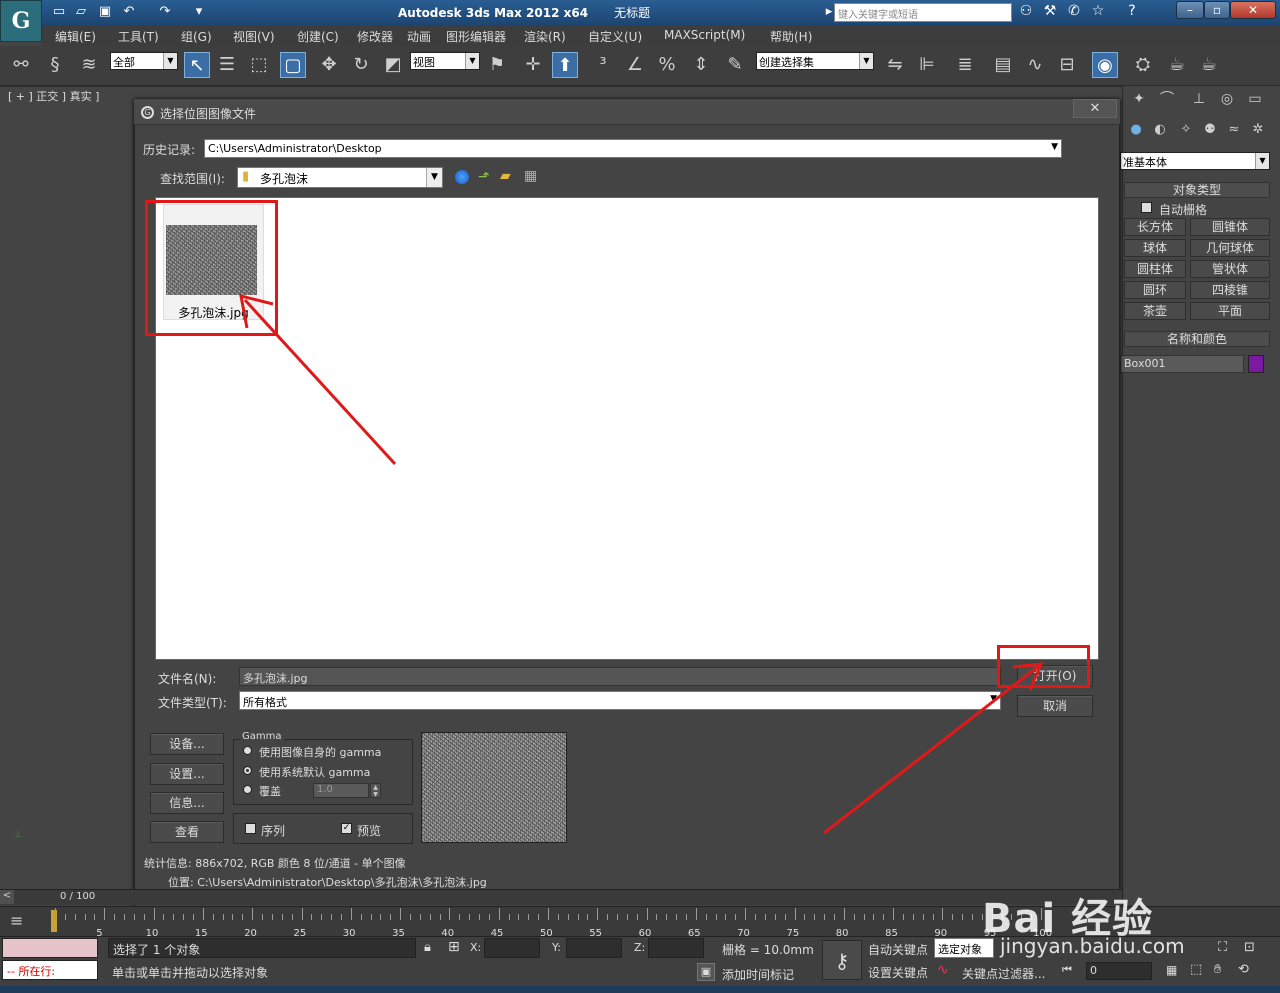 This screenshot has height=993, width=1280. Describe the element at coordinates (594, 948) in the screenshot. I see `y-coordinate-field` at that location.